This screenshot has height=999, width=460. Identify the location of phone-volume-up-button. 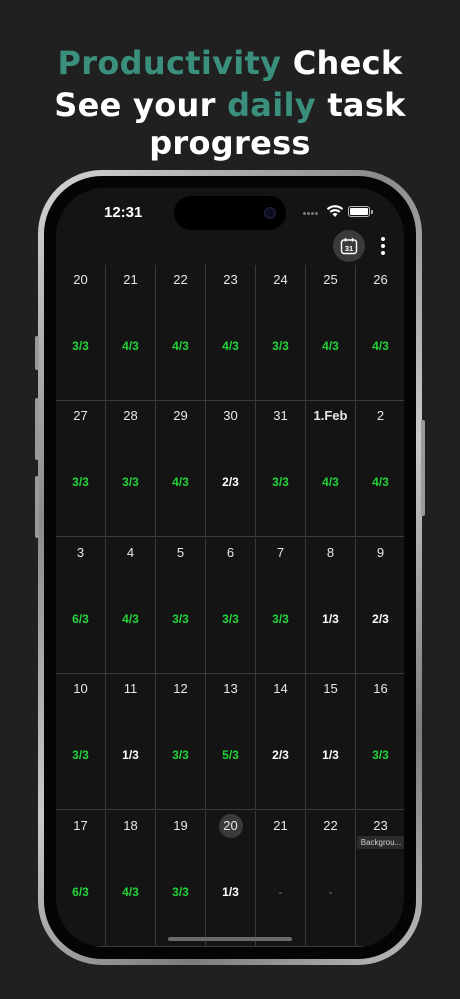
(37, 429).